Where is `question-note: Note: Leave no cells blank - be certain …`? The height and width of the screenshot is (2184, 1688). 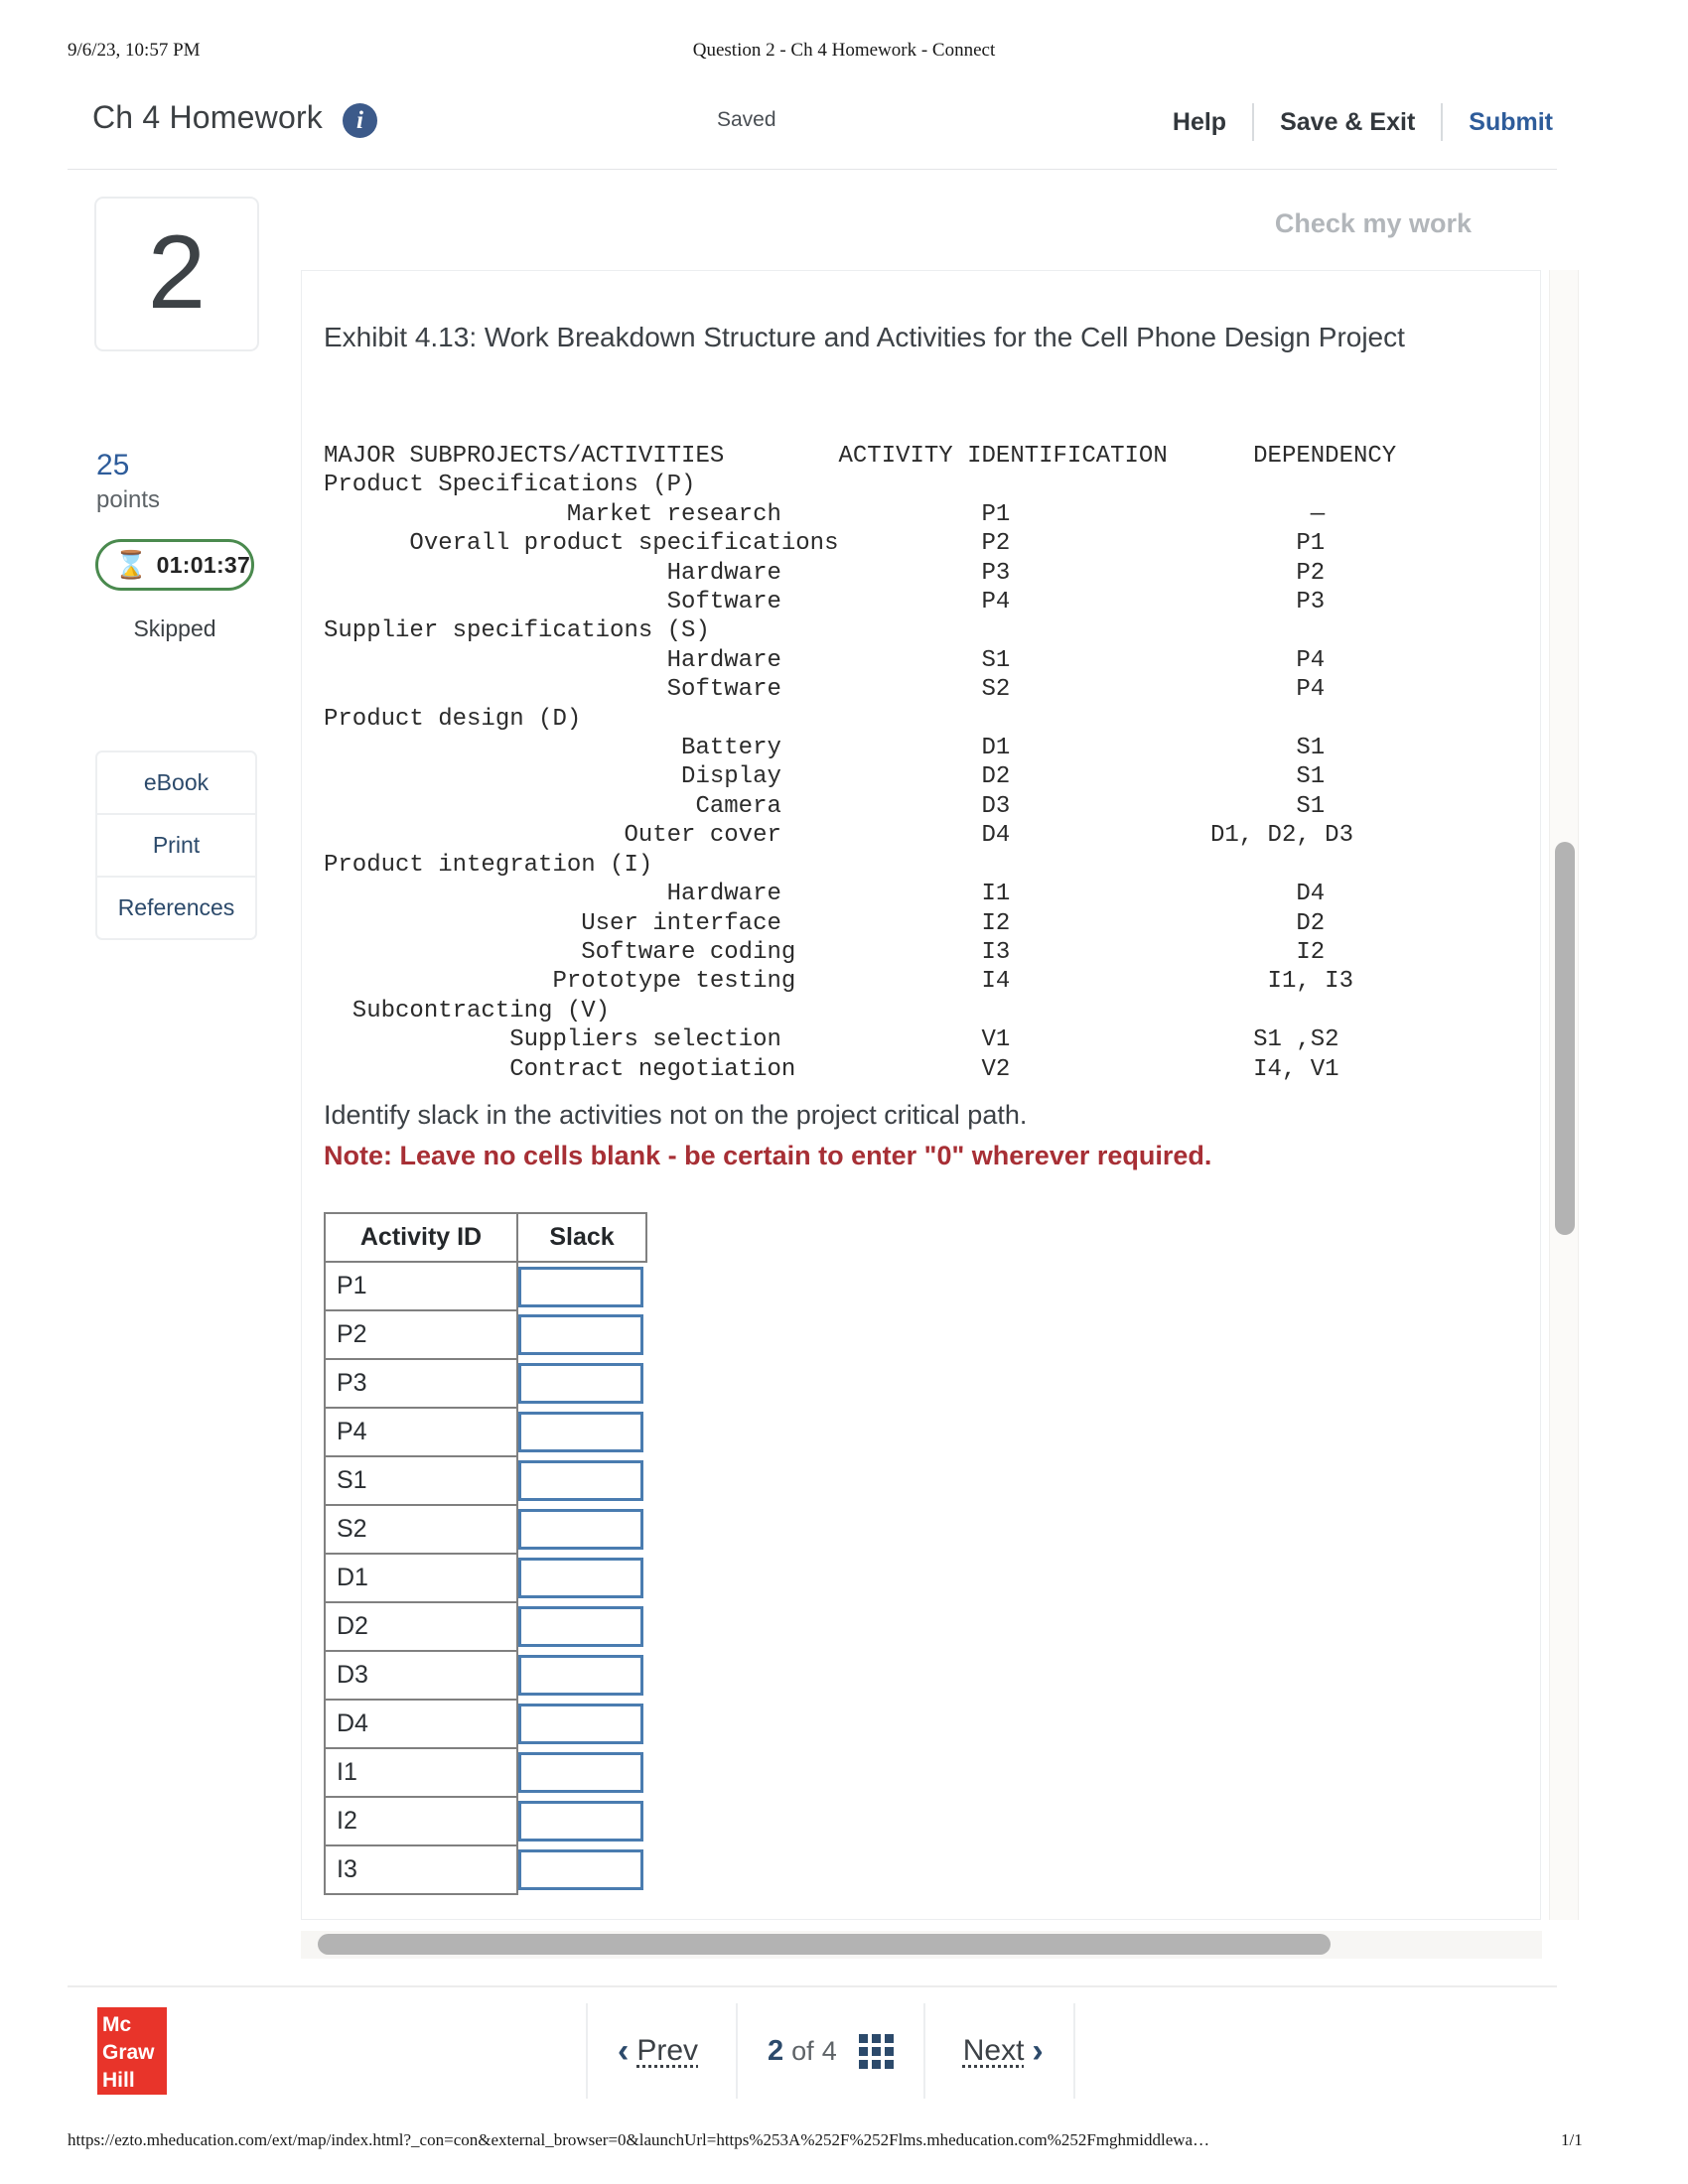 question-note: Note: Leave no cells blank - be certain … is located at coordinates (768, 1155).